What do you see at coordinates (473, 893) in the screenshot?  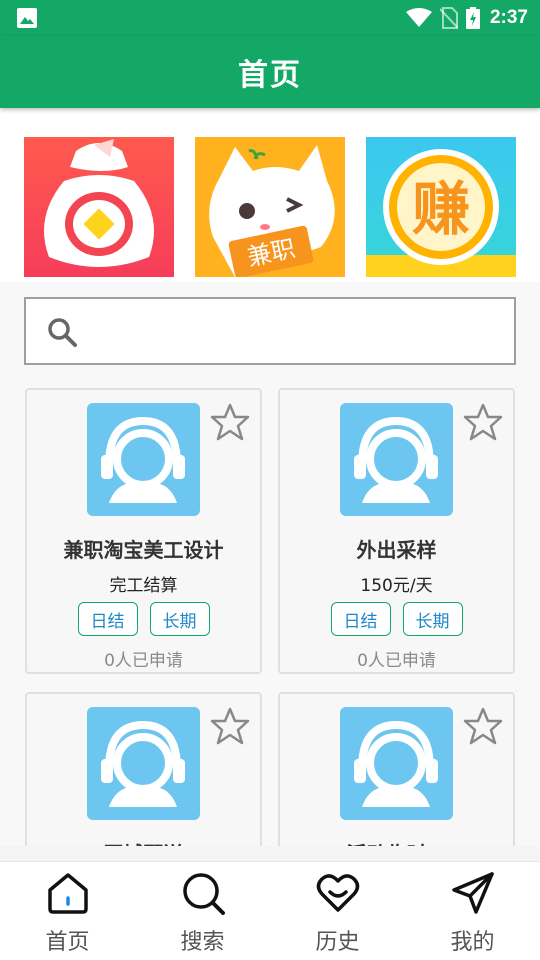 I see `send-icon` at bounding box center [473, 893].